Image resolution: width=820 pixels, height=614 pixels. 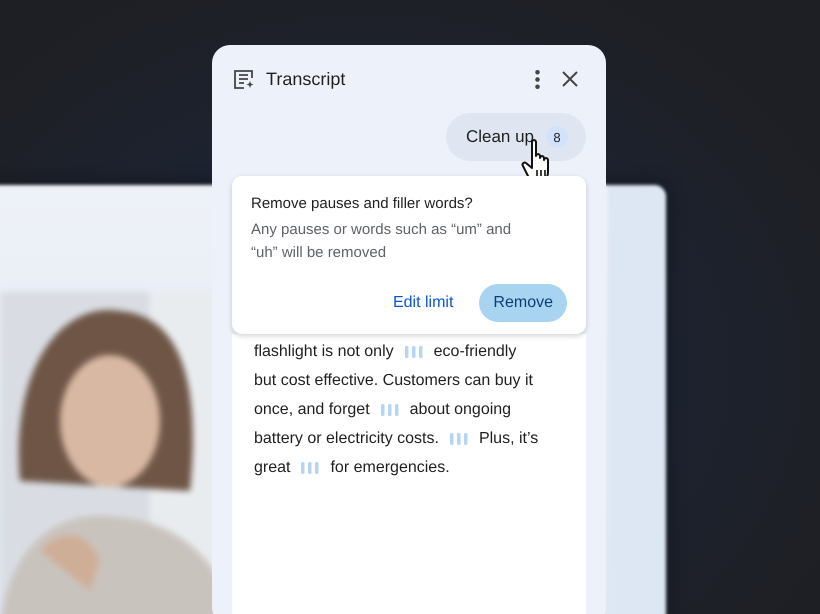 What do you see at coordinates (312, 409) in the screenshot?
I see `transcript-text: once, and forget` at bounding box center [312, 409].